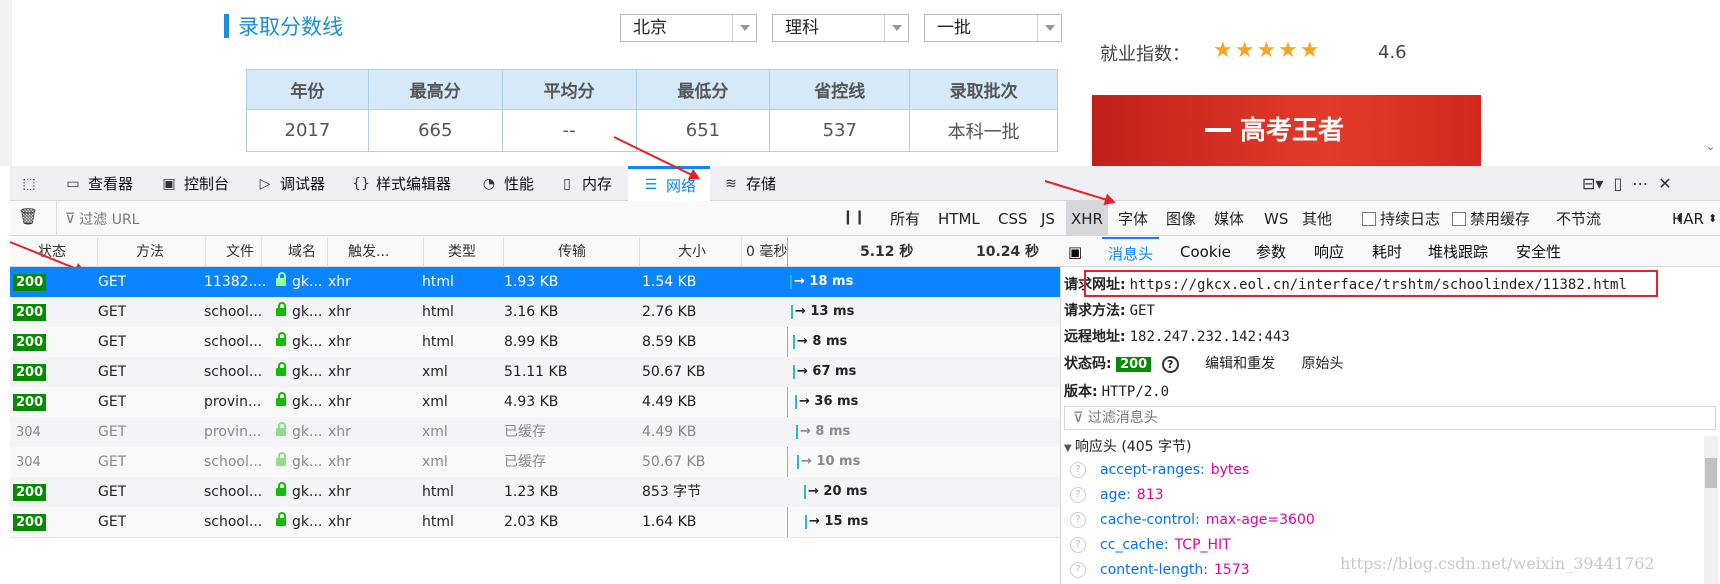 The image size is (1720, 584). I want to click on filter-fonts: 字体, so click(1133, 218).